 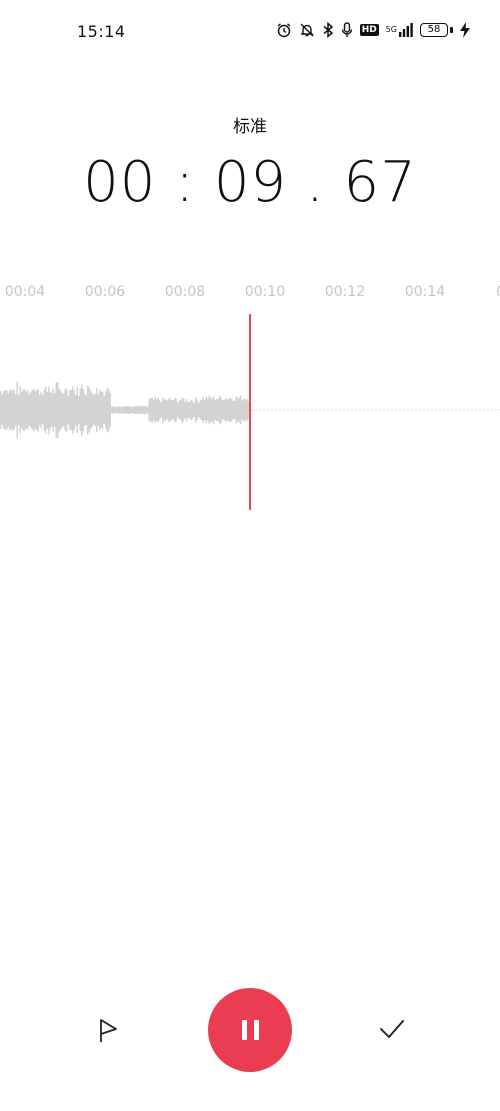 I want to click on timeline-tick: 00, so click(x=487, y=292).